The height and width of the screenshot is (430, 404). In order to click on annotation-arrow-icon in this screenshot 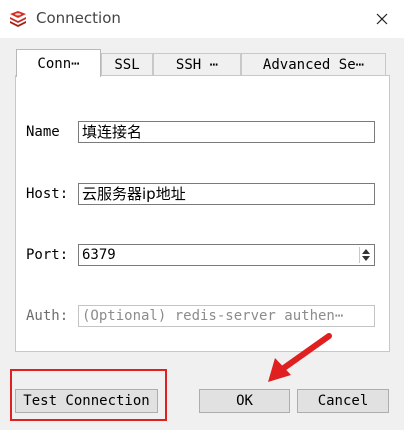, I will do `click(300, 357)`.